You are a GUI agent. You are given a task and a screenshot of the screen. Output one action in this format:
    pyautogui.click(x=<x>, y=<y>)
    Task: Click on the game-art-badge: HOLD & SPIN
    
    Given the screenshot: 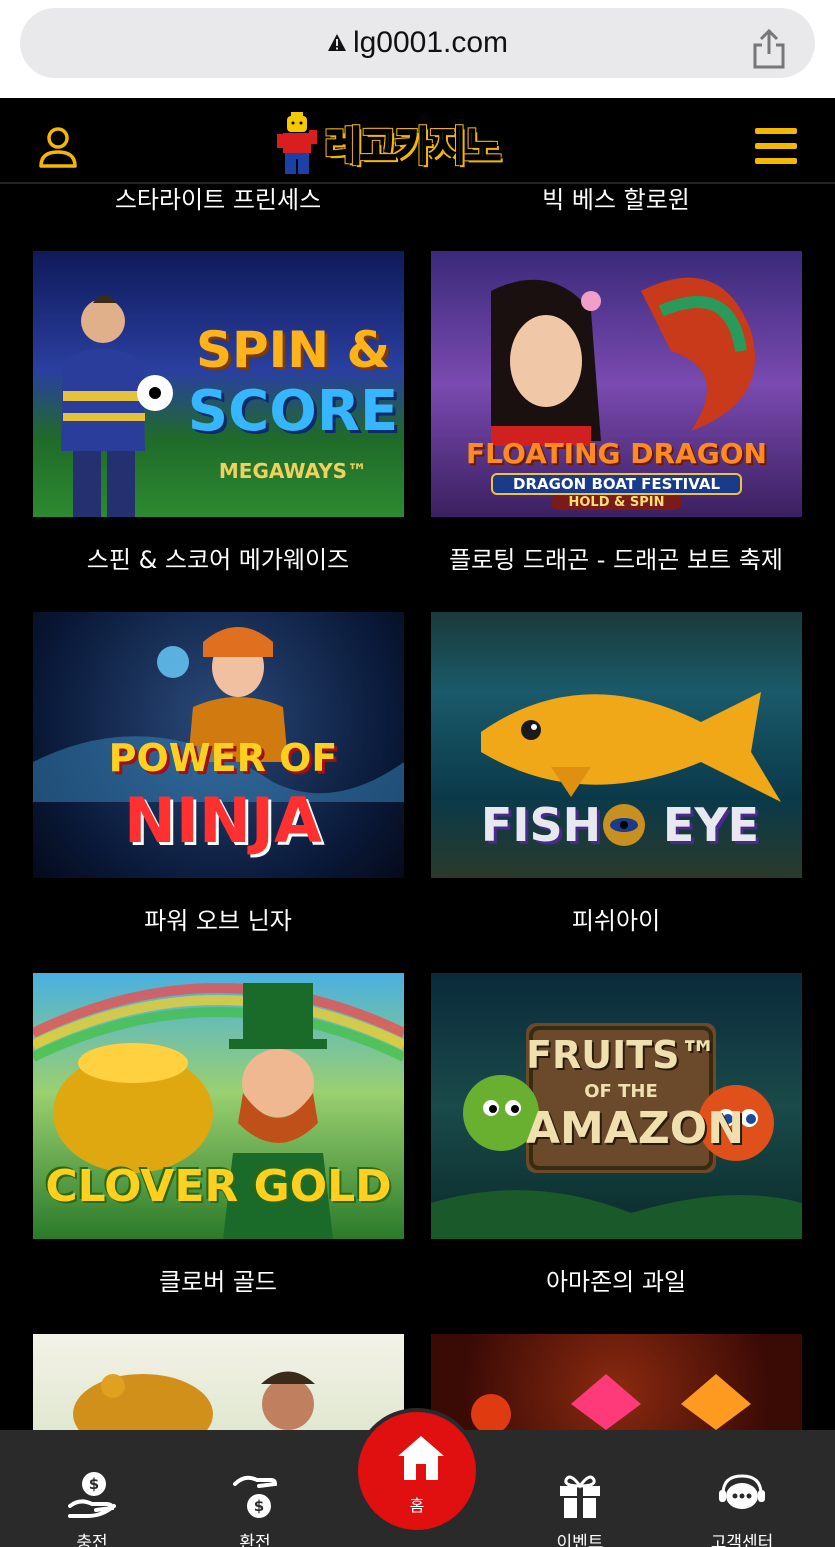 What is the action you would take?
    pyautogui.click(x=616, y=502)
    